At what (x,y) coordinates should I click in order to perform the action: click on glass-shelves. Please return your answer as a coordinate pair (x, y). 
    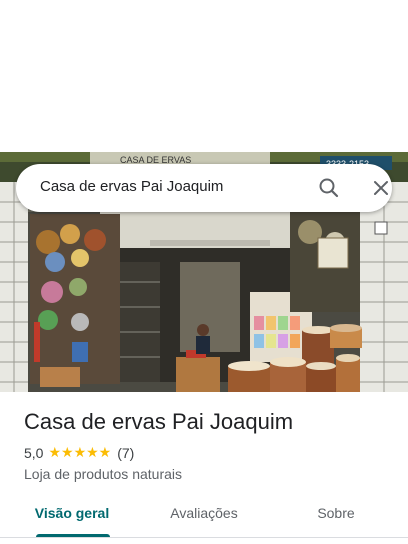
    Looking at the image, I should click on (140, 322).